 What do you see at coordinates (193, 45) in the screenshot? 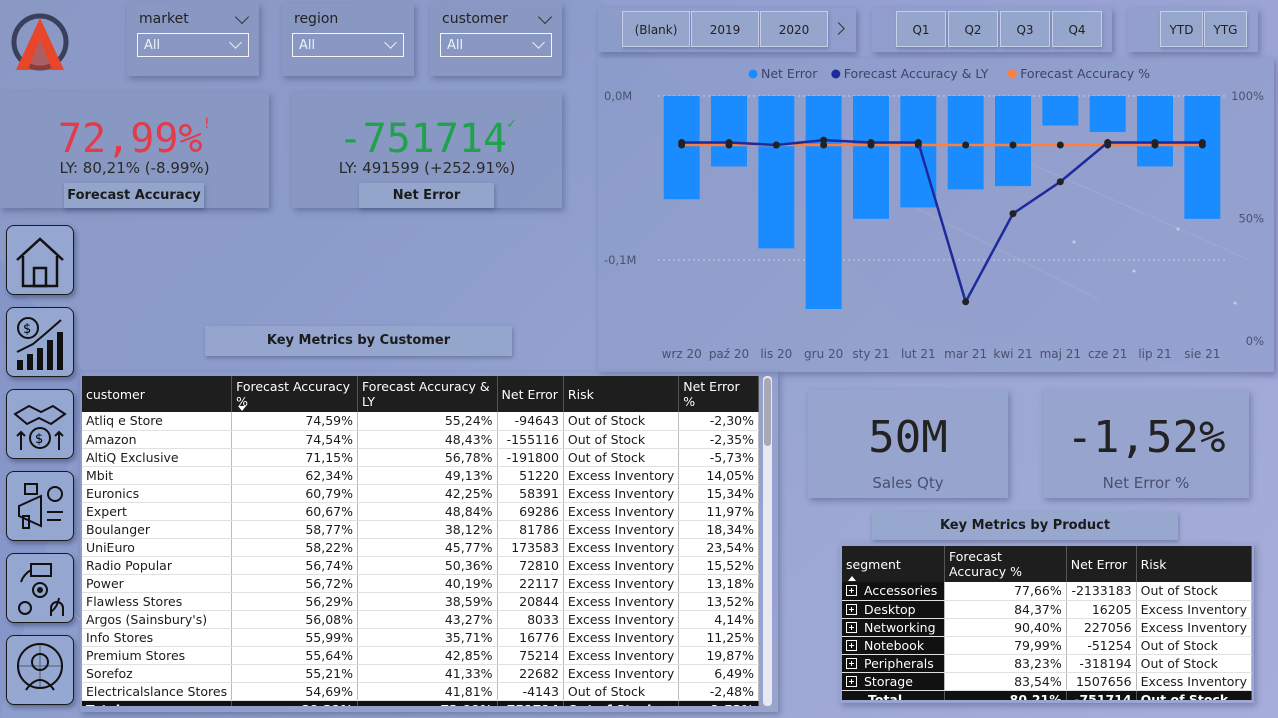
I see `market-dropdown: All` at bounding box center [193, 45].